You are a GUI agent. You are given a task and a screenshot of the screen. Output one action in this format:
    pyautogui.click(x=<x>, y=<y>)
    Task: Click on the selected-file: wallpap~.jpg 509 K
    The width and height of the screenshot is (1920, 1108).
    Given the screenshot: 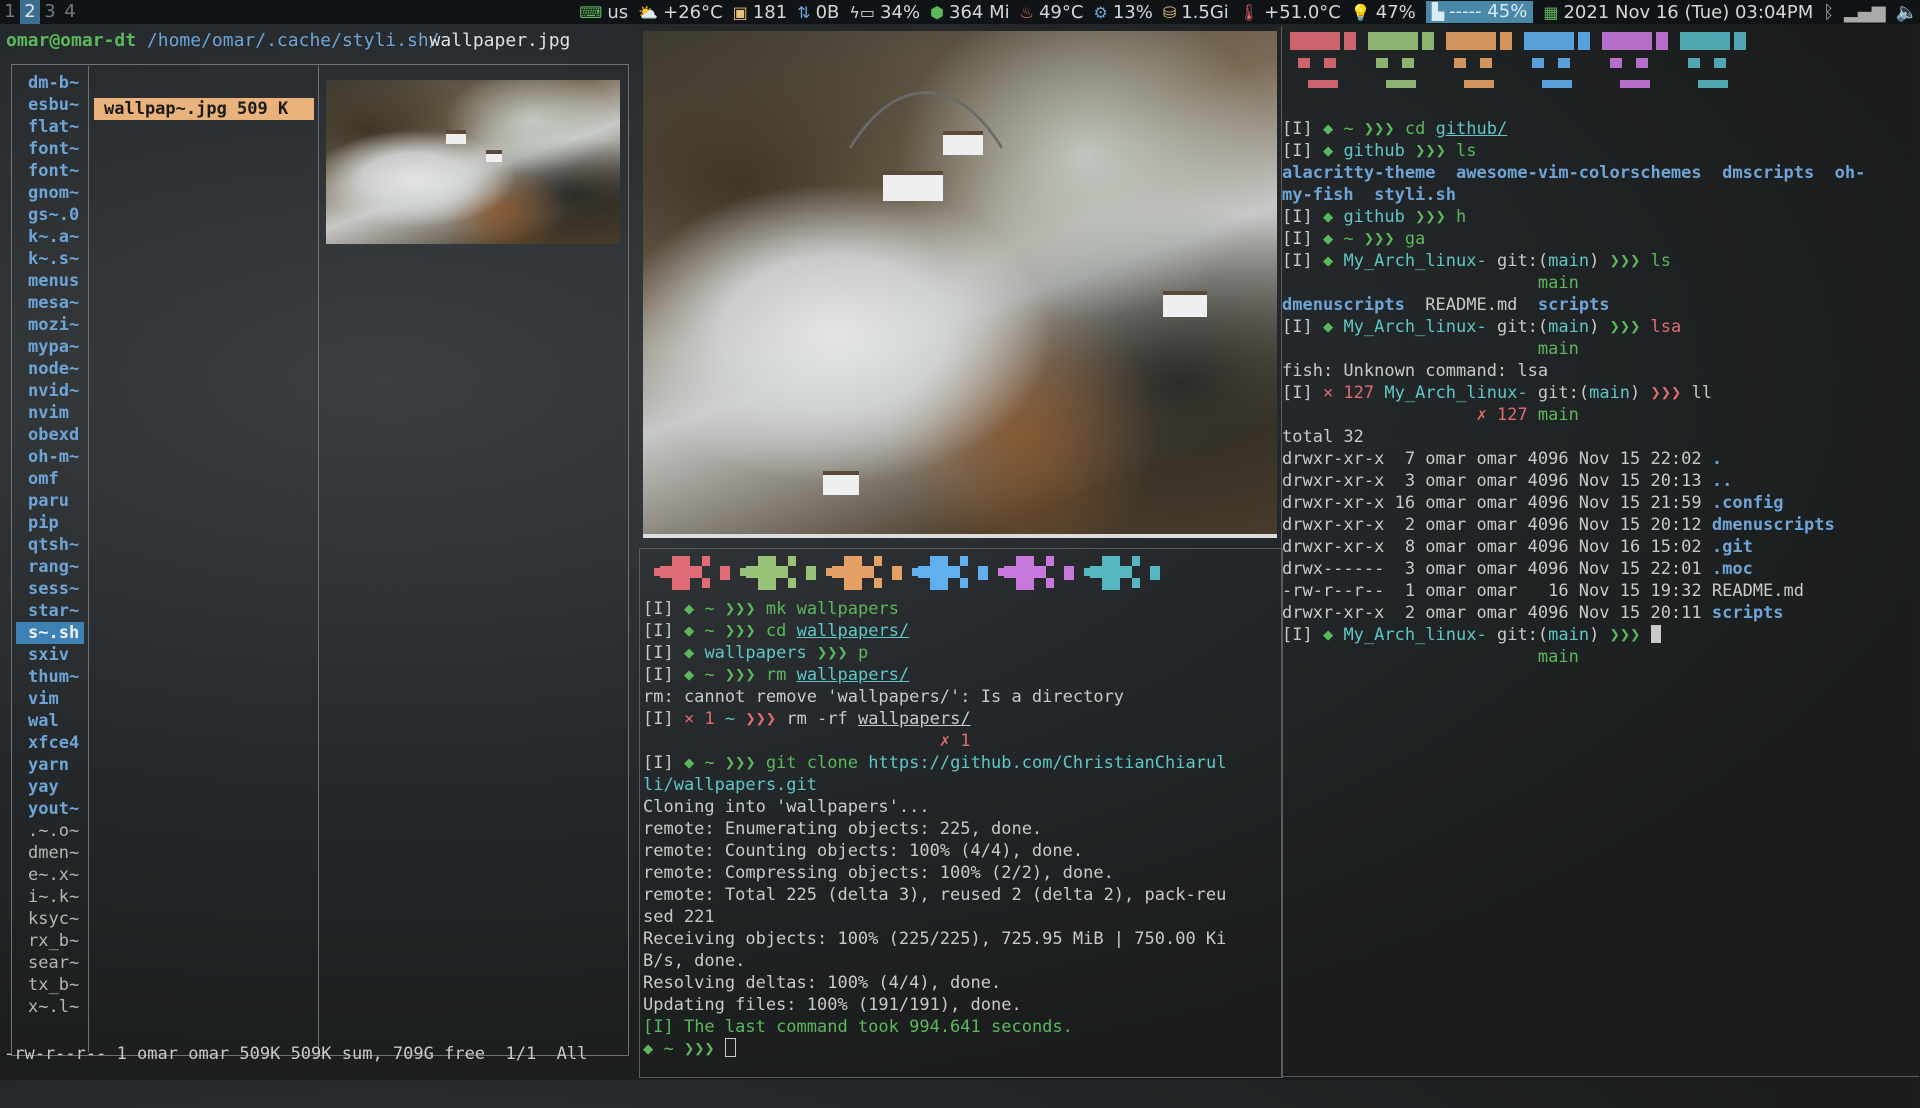 What is the action you would take?
    pyautogui.click(x=204, y=109)
    